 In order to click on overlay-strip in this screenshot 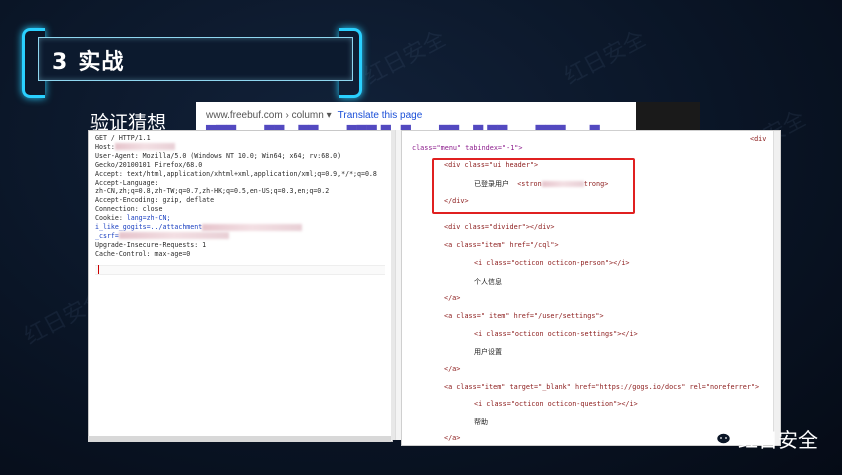, I will do `click(668, 116)`.